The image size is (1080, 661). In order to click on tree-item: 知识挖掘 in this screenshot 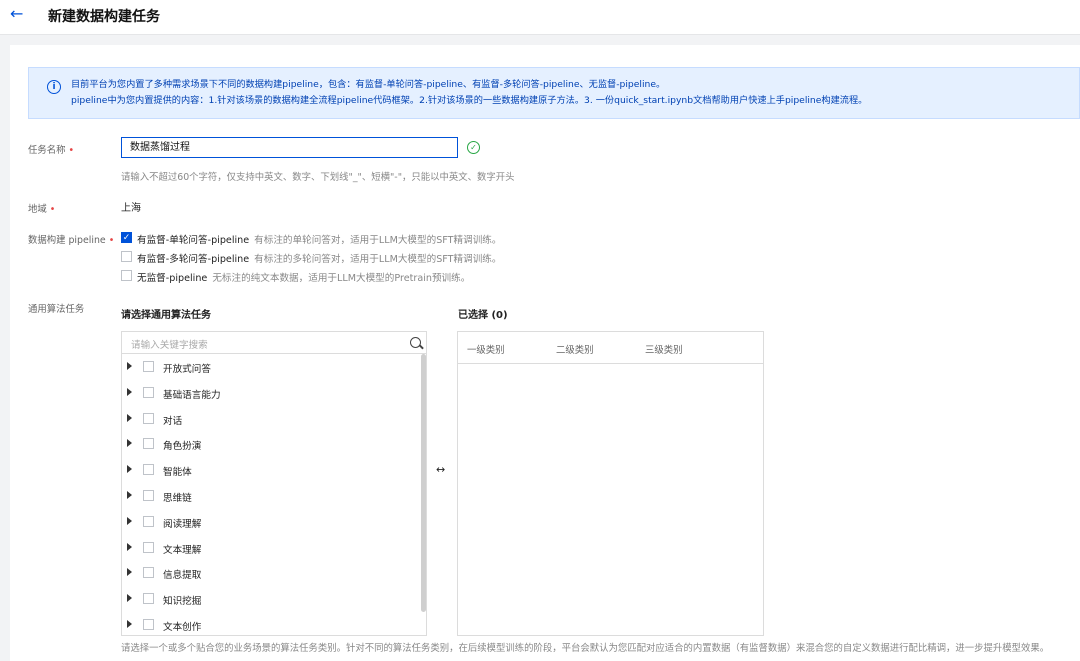, I will do `click(272, 599)`.